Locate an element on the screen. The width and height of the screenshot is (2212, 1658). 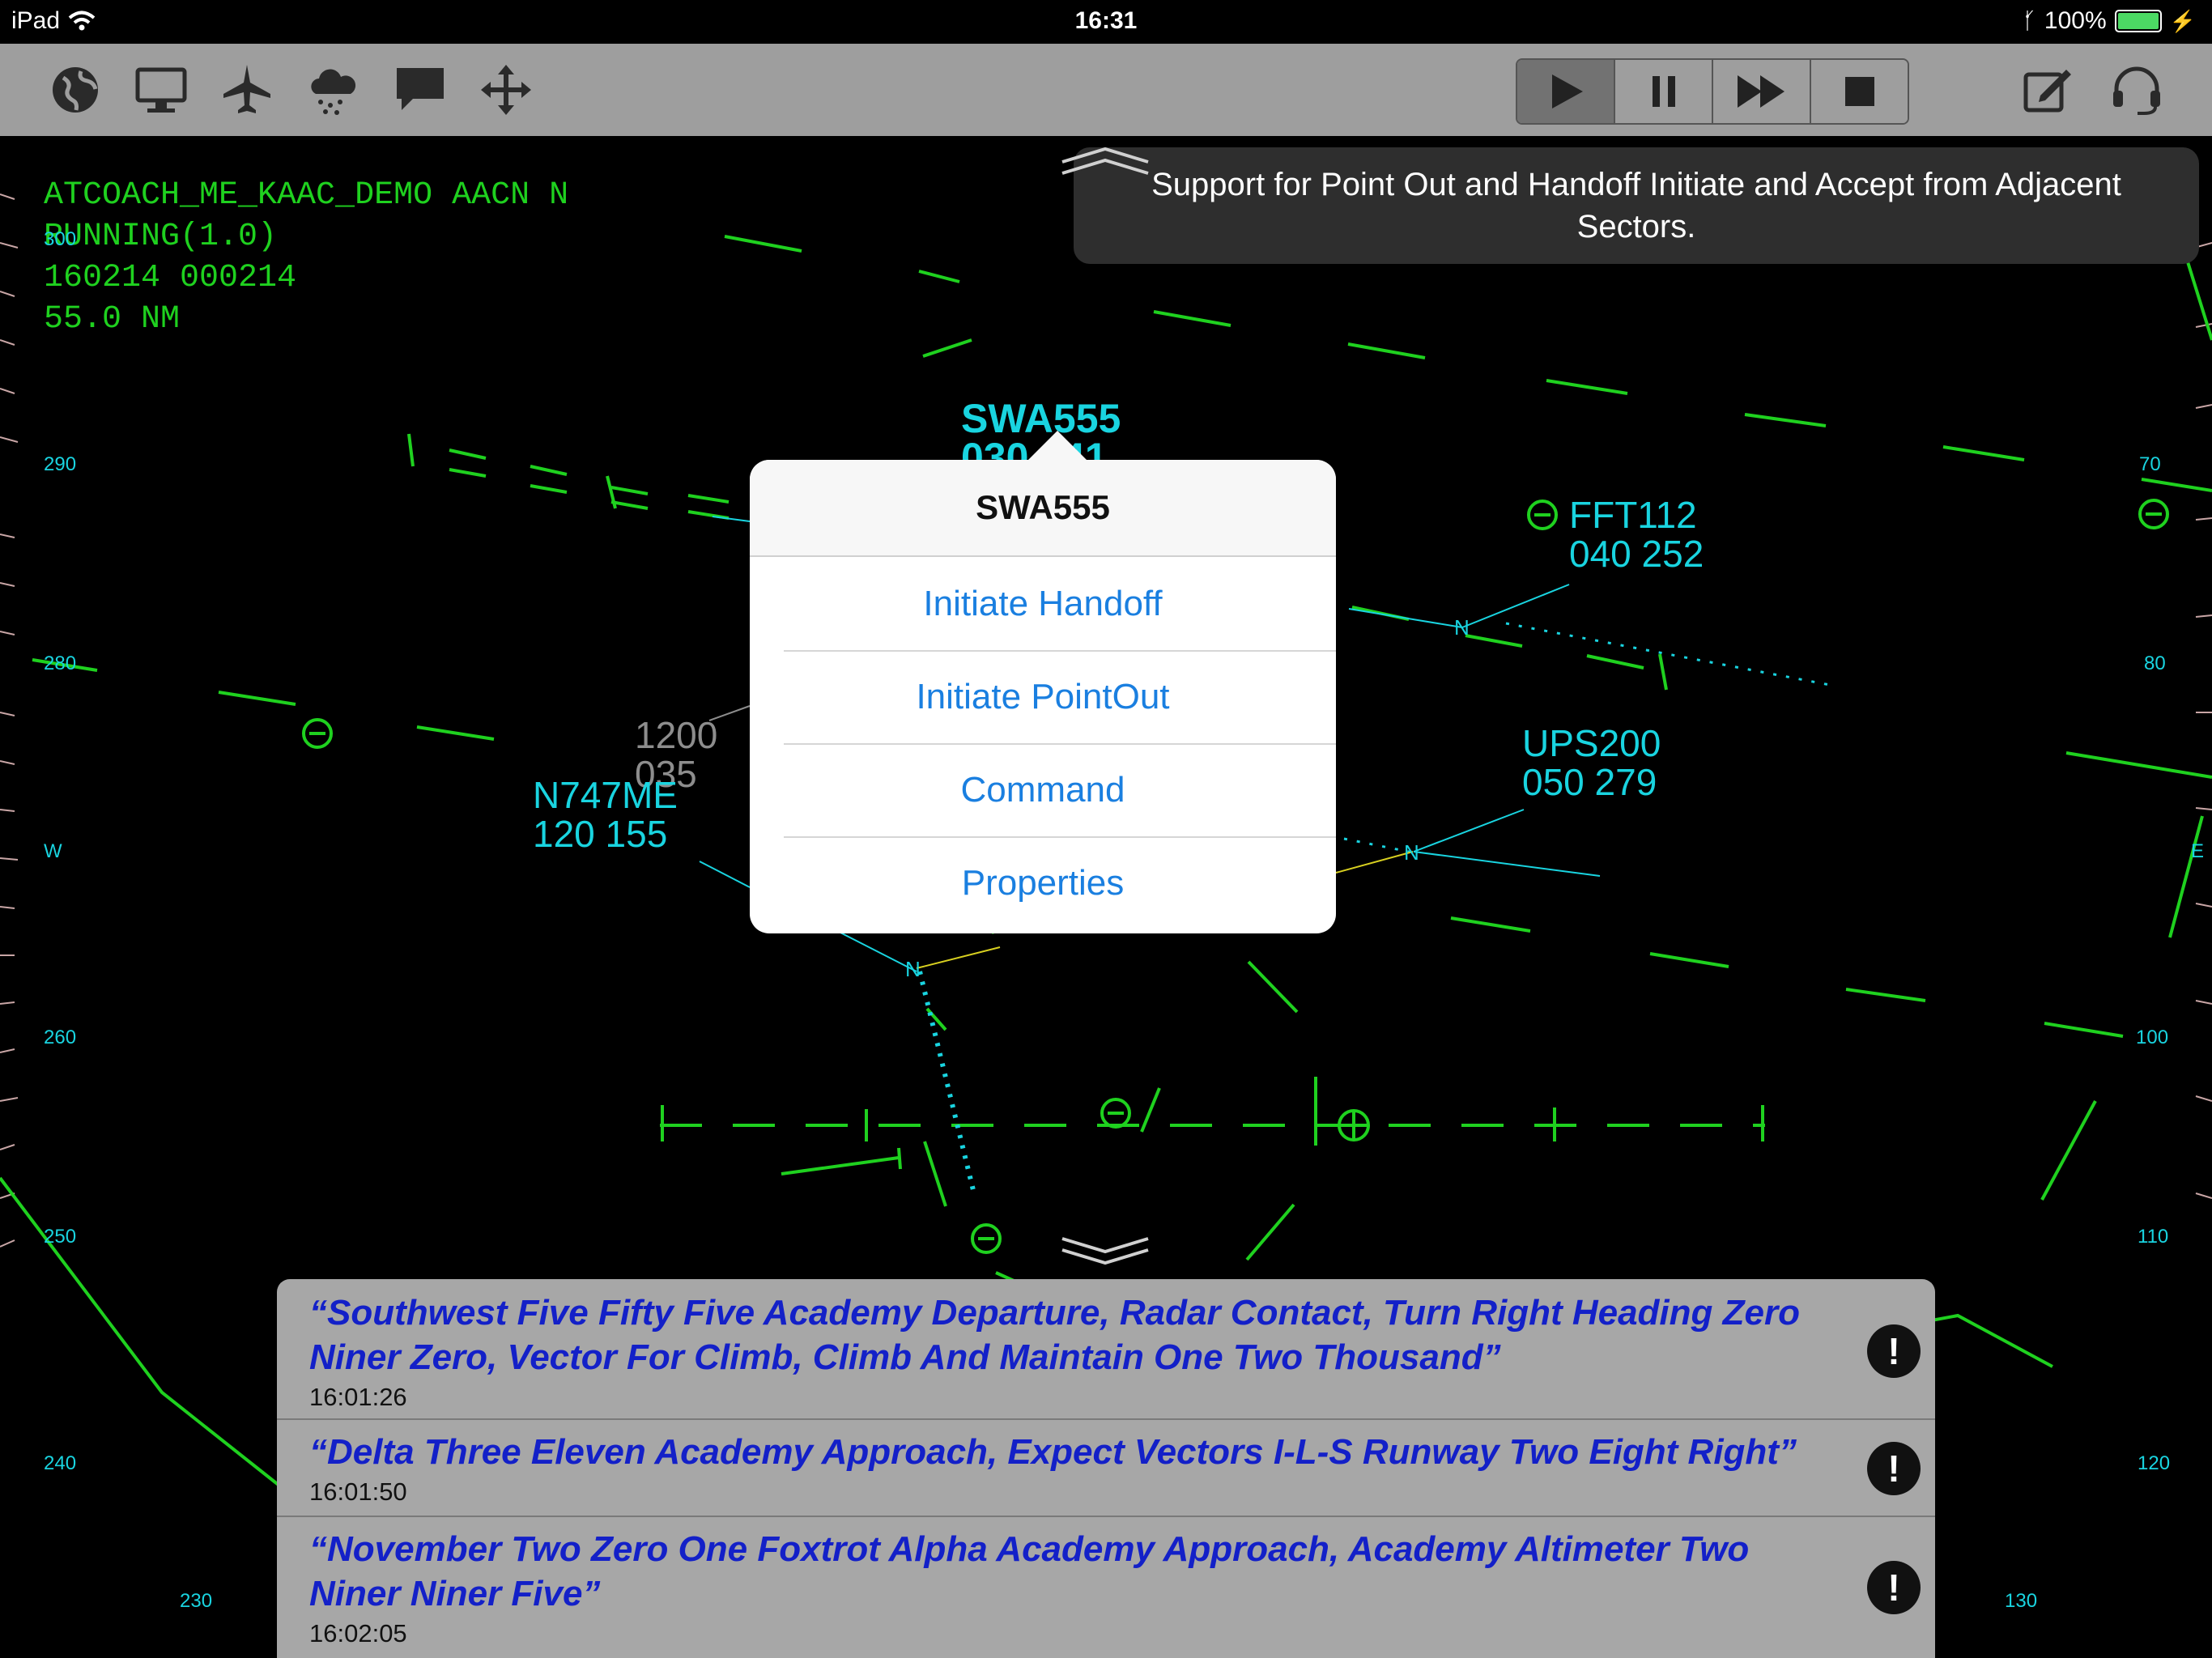
fft112-callsign: FFT112 is located at coordinates (1633, 515).